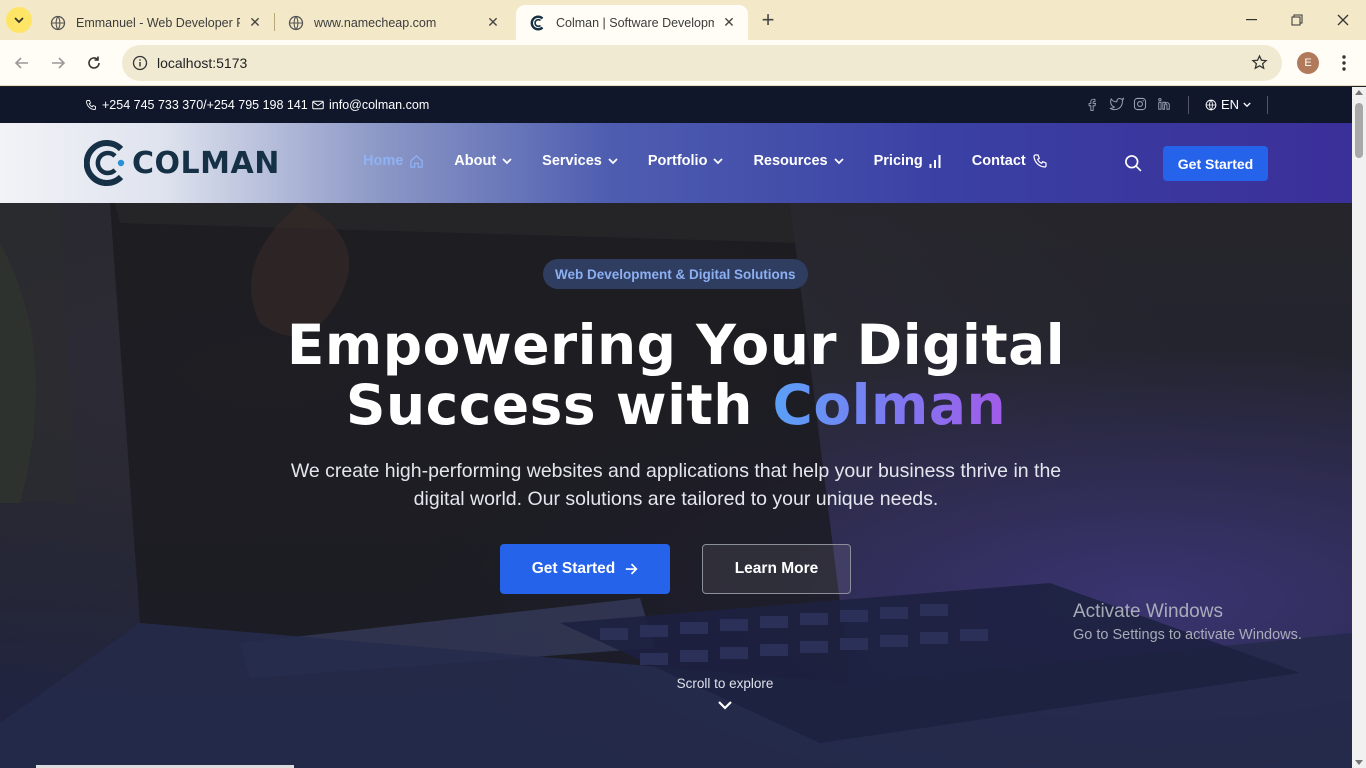  I want to click on linkedin-icon, so click(1164, 104).